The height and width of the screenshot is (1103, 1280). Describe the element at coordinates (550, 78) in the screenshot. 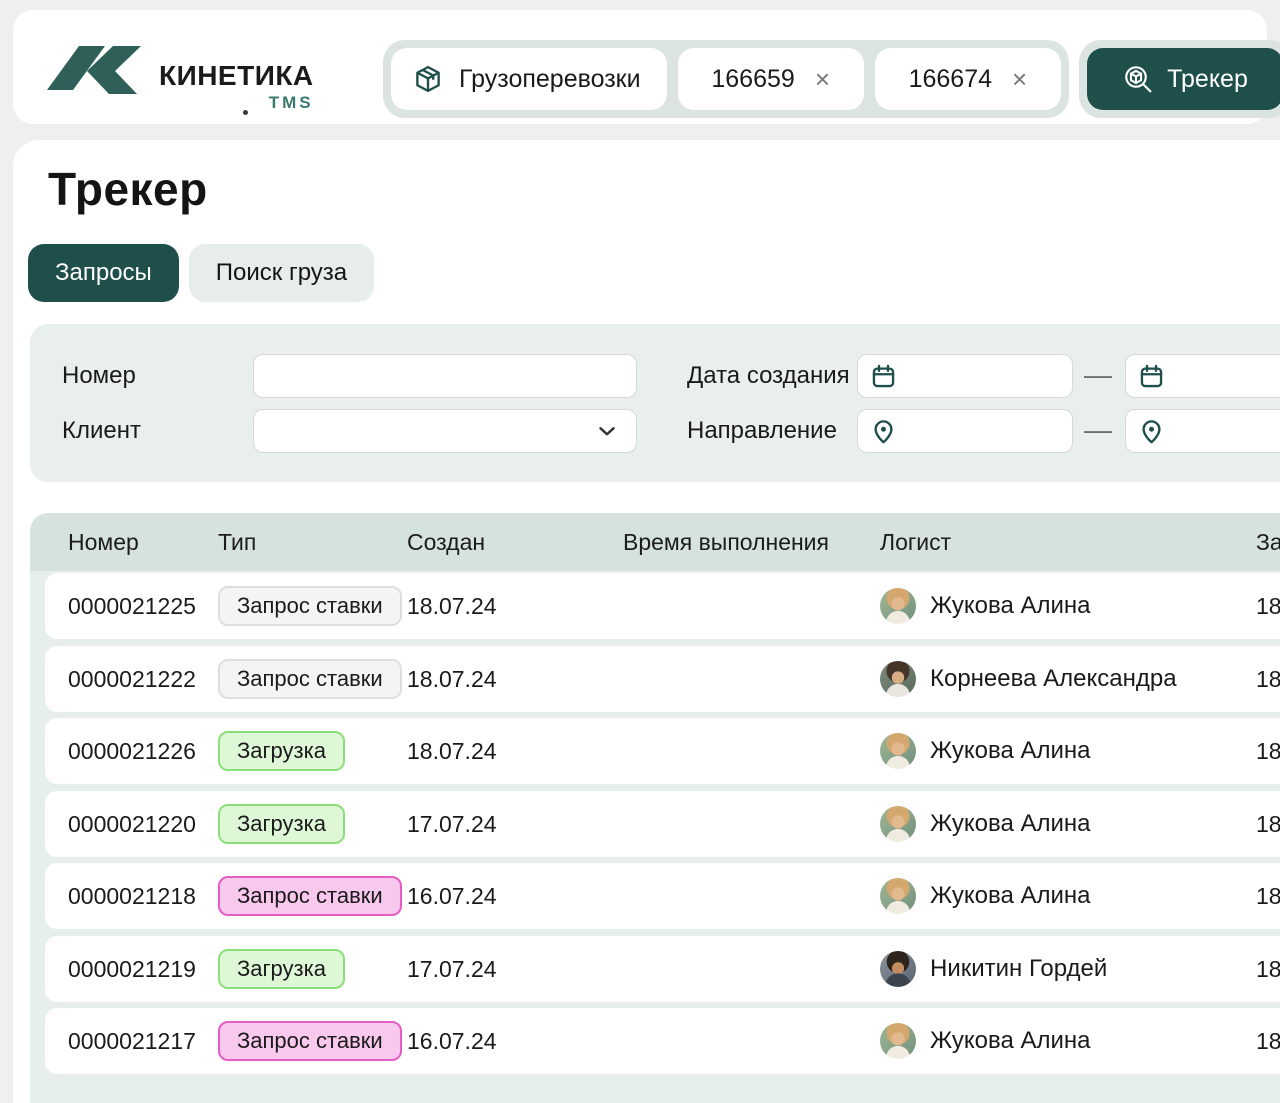

I see `tab-freight-label: Грузоперевозки` at that location.